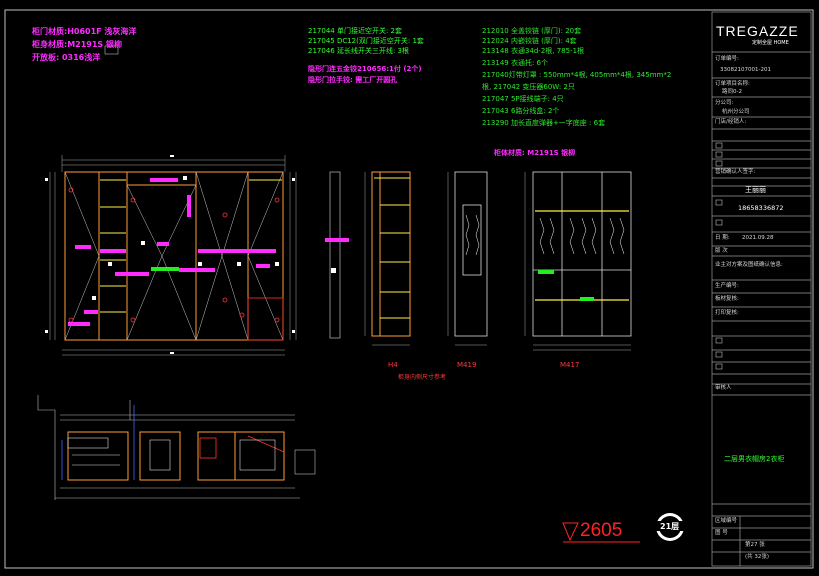  What do you see at coordinates (727, 313) in the screenshot?
I see `print-label: 打印复核:` at bounding box center [727, 313].